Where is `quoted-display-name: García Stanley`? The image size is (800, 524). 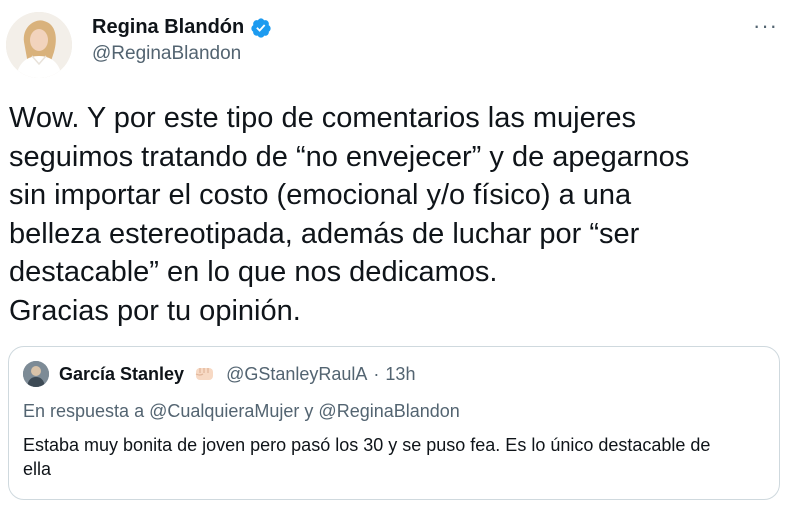 quoted-display-name: García Stanley is located at coordinates (121, 374).